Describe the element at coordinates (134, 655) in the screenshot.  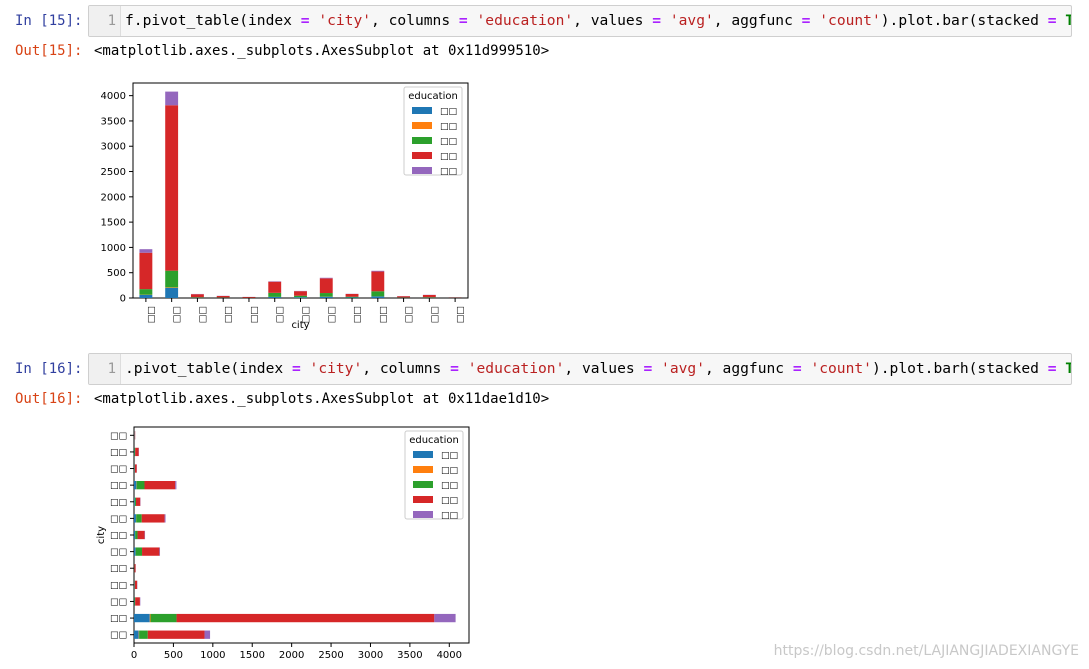
I see `x-tick-label: 0` at that location.